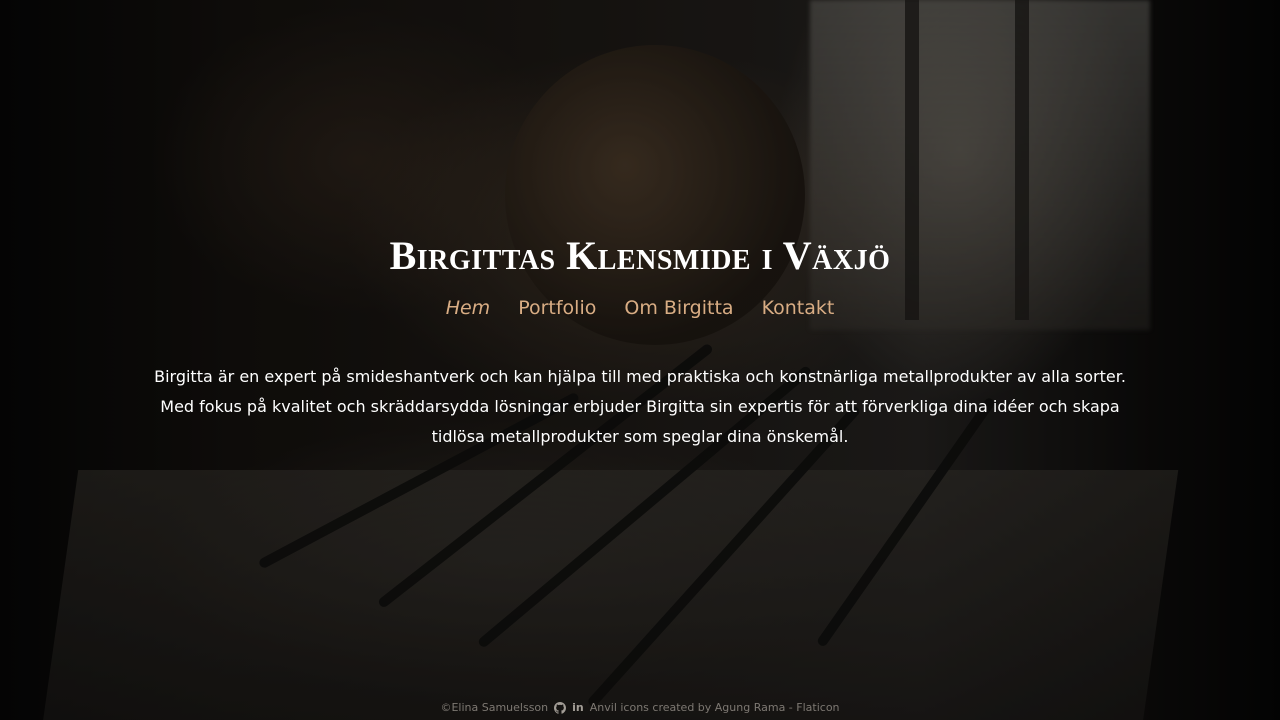 The height and width of the screenshot is (720, 1280). I want to click on nav-link-hem: Hem, so click(468, 308).